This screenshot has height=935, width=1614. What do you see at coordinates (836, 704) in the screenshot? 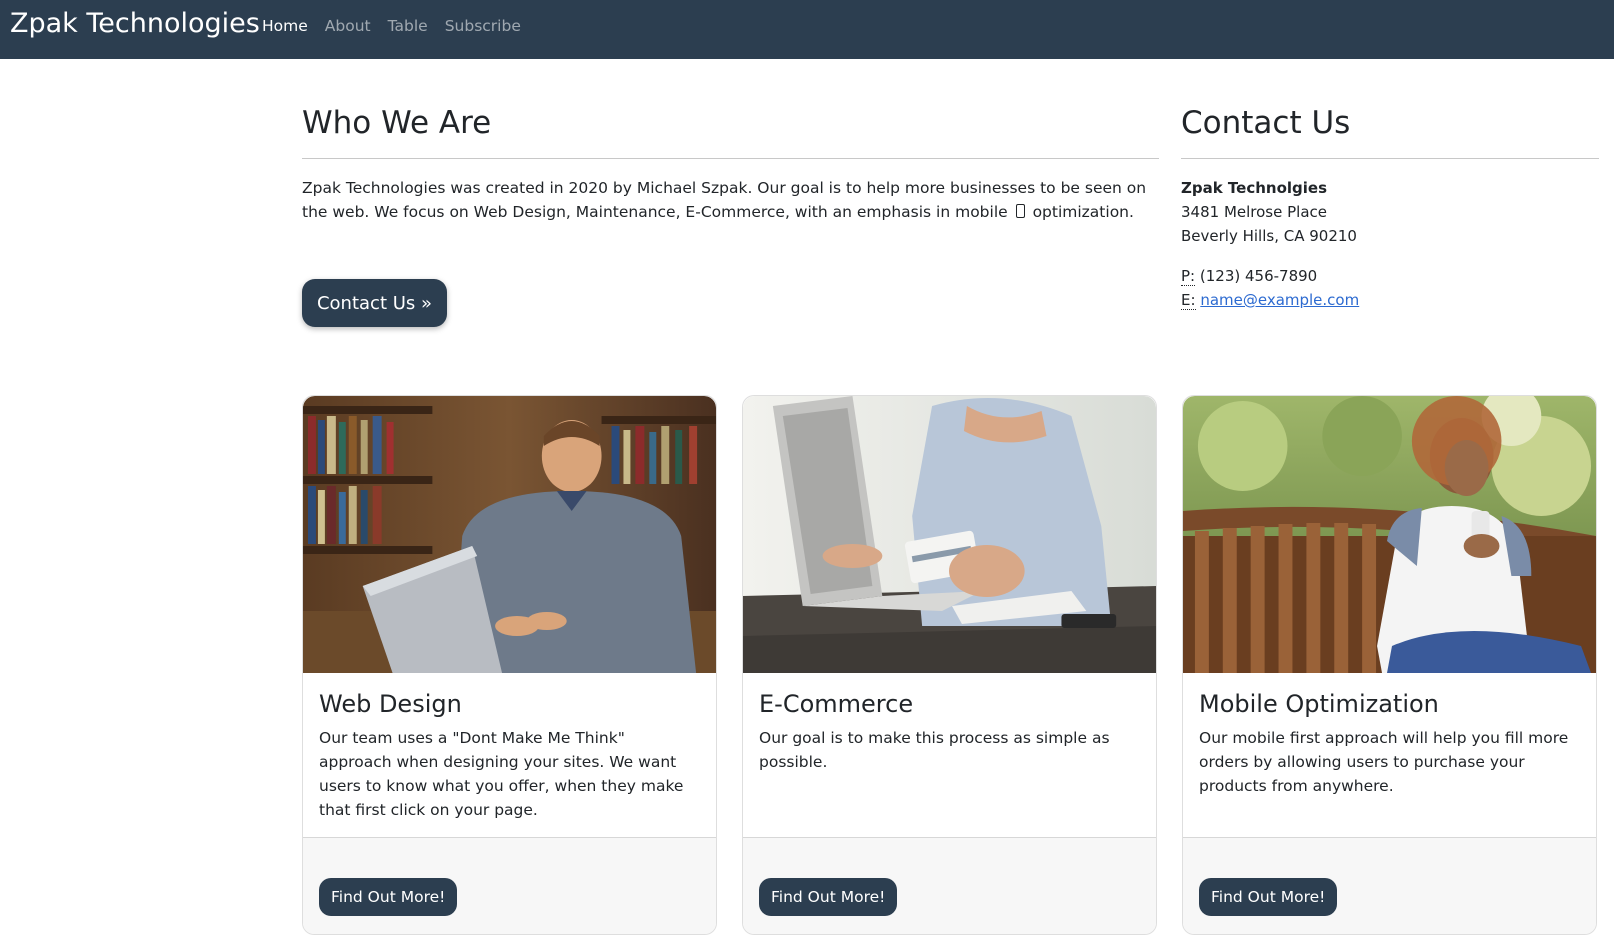
I see `card-title: E-Commerce` at bounding box center [836, 704].